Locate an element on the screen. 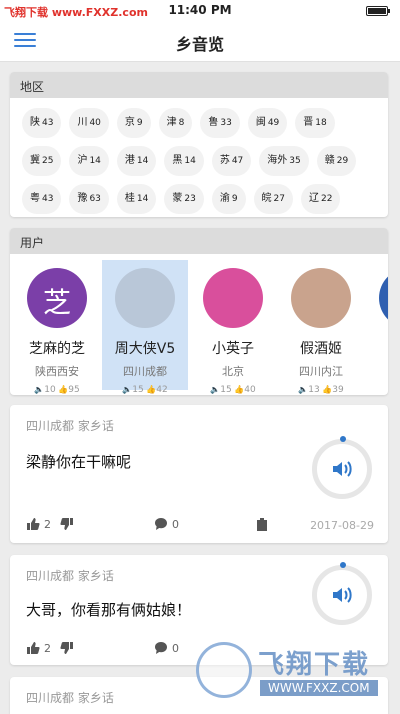  user-location: 四川成都 is located at coordinates (145, 371).